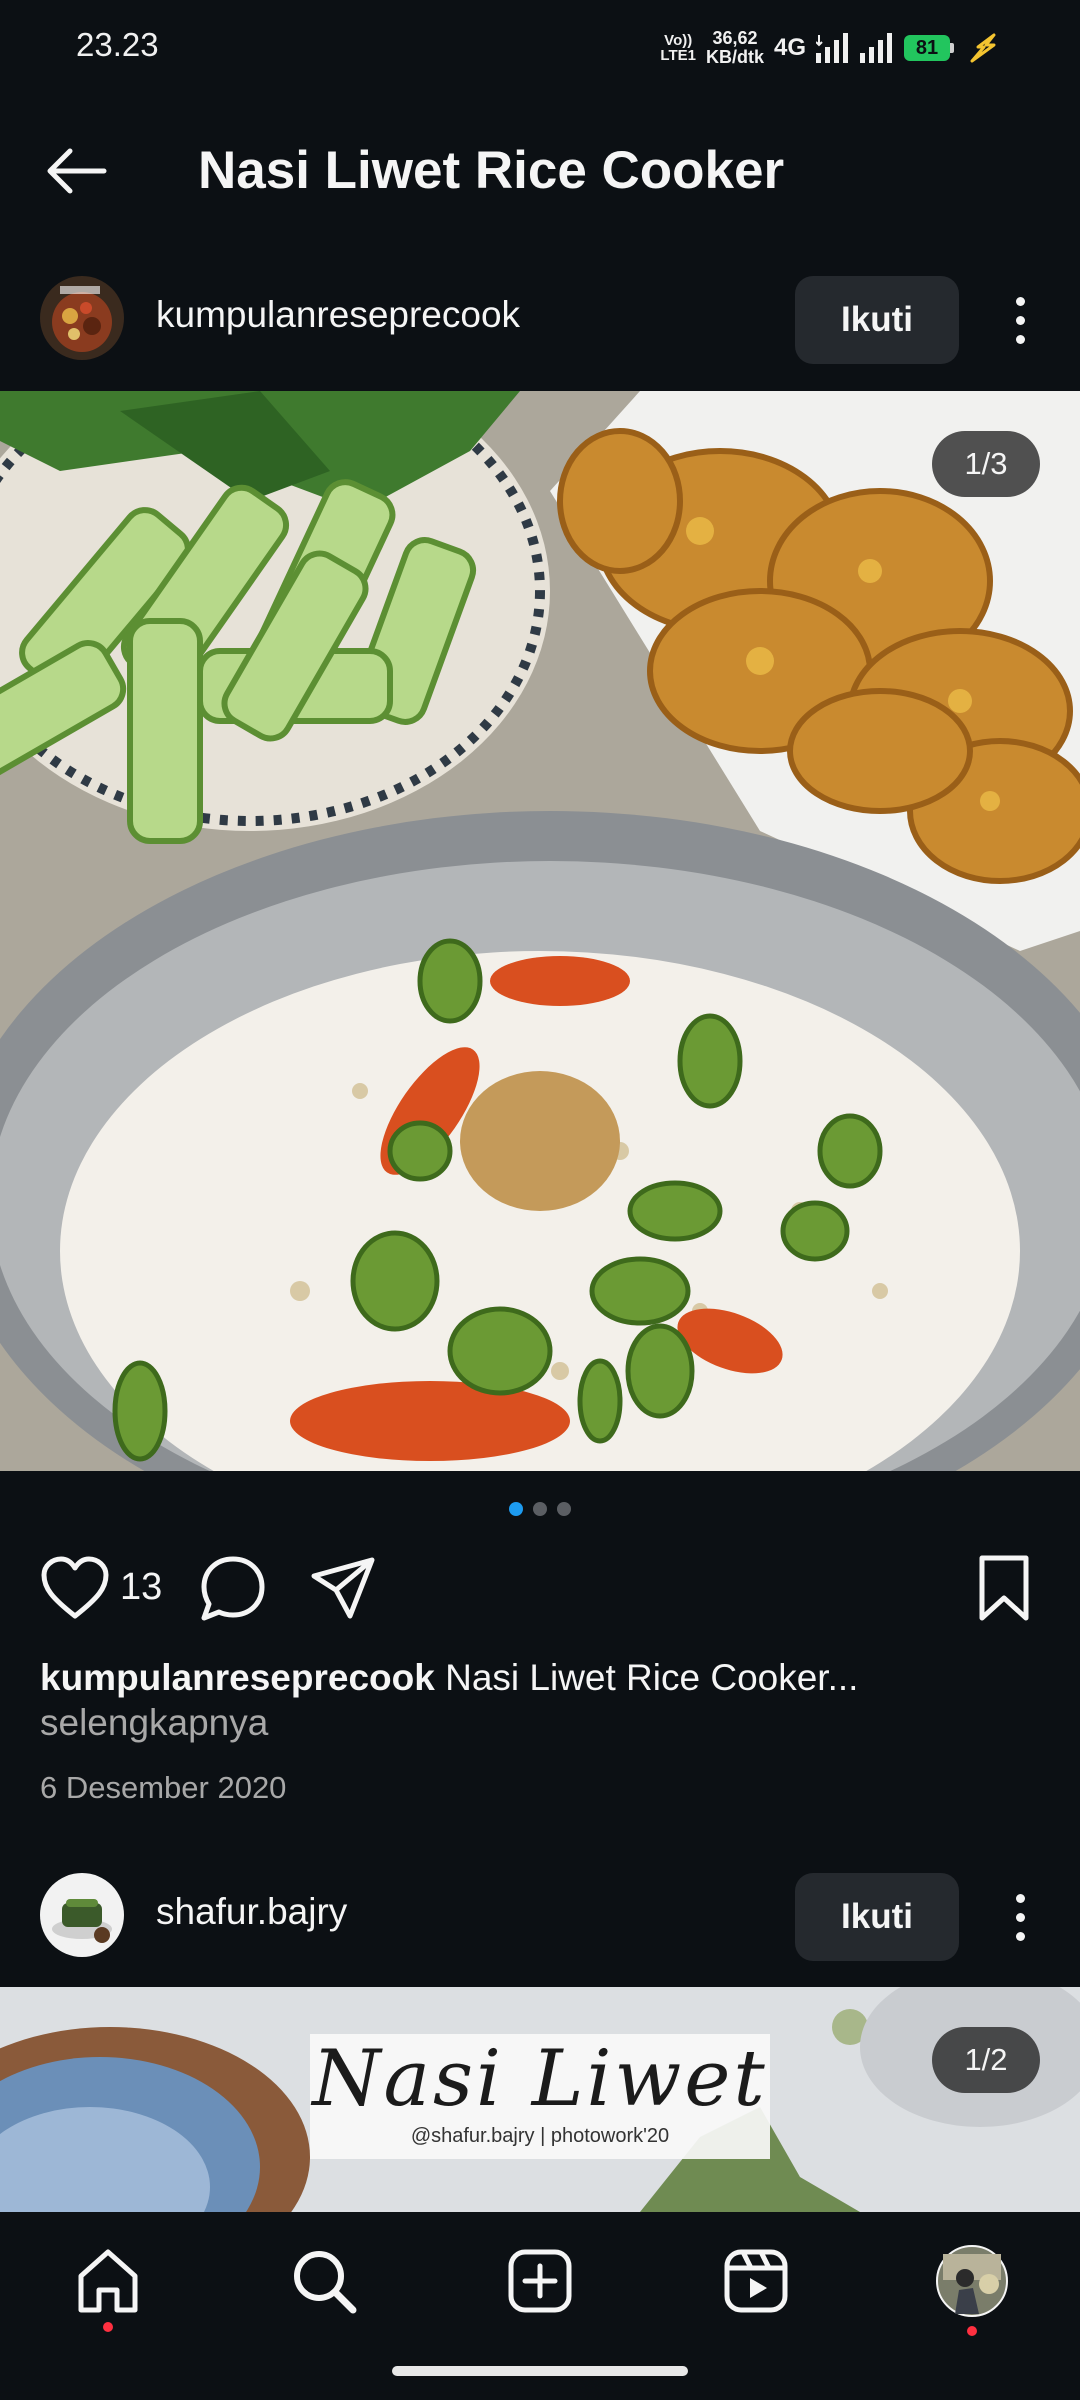  I want to click on heart-icon, so click(75, 1587).